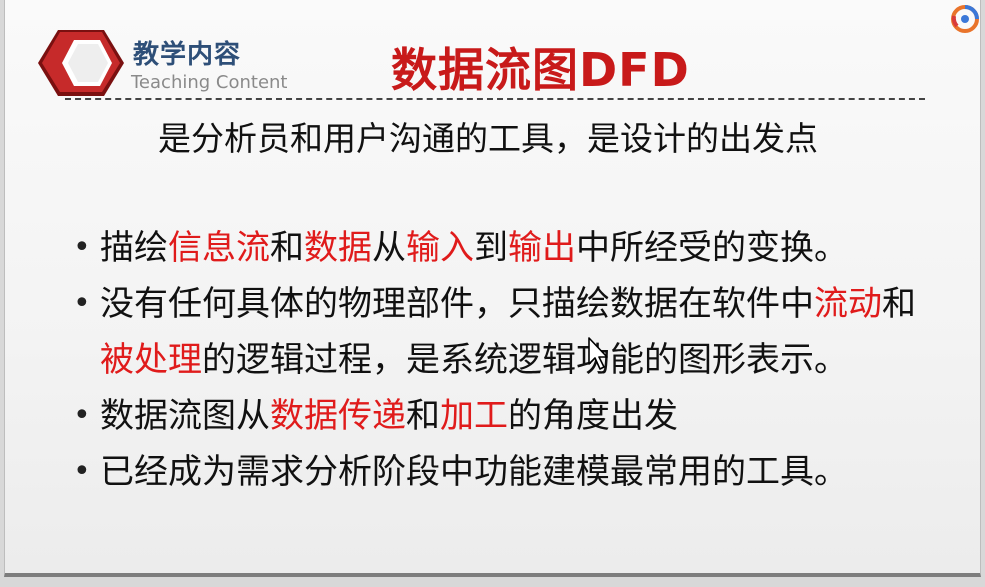 The width and height of the screenshot is (985, 587). Describe the element at coordinates (542, 248) in the screenshot. I see `highlight-text: 输出` at that location.